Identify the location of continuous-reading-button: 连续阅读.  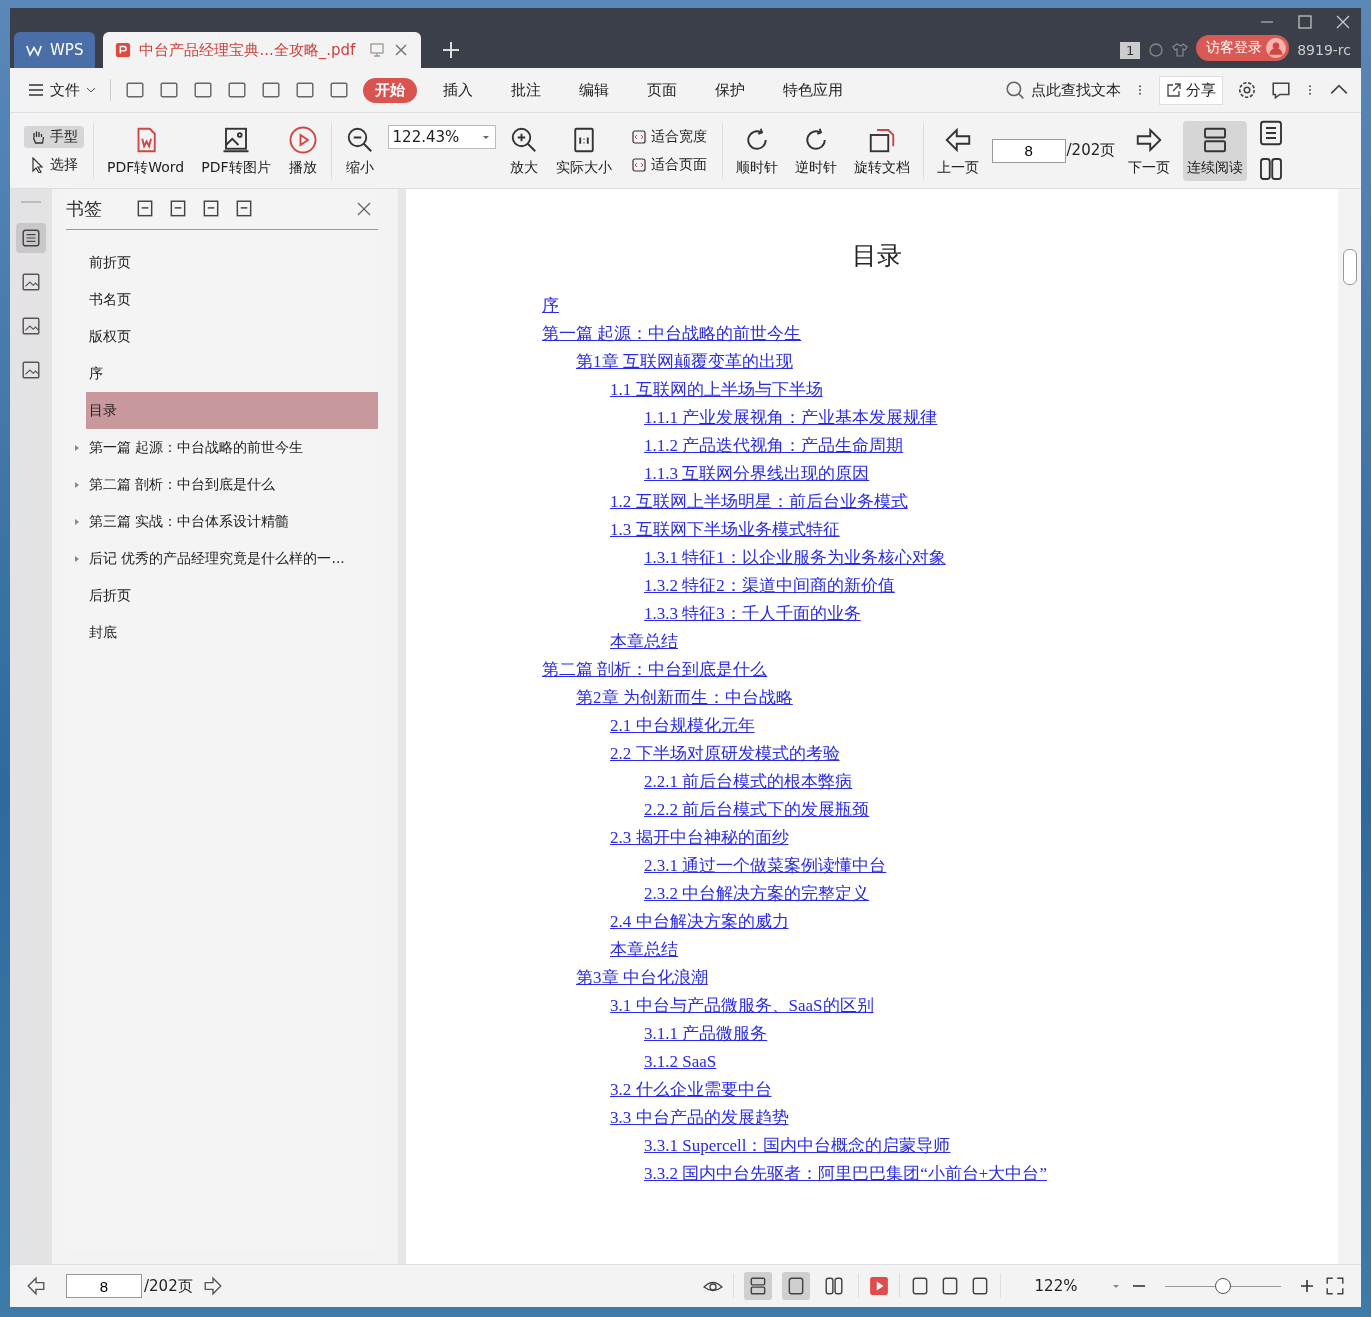
(1215, 150).